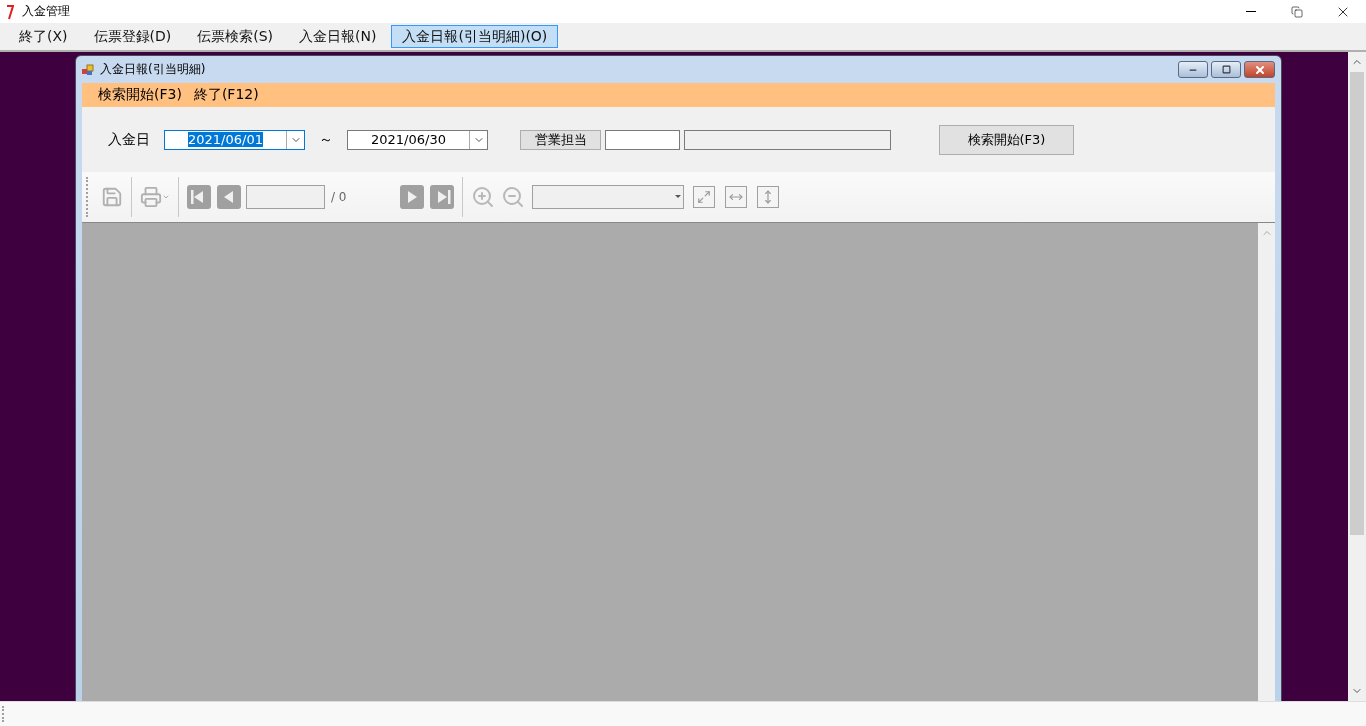  I want to click on date-picker: 2021/06/01, so click(234, 139).